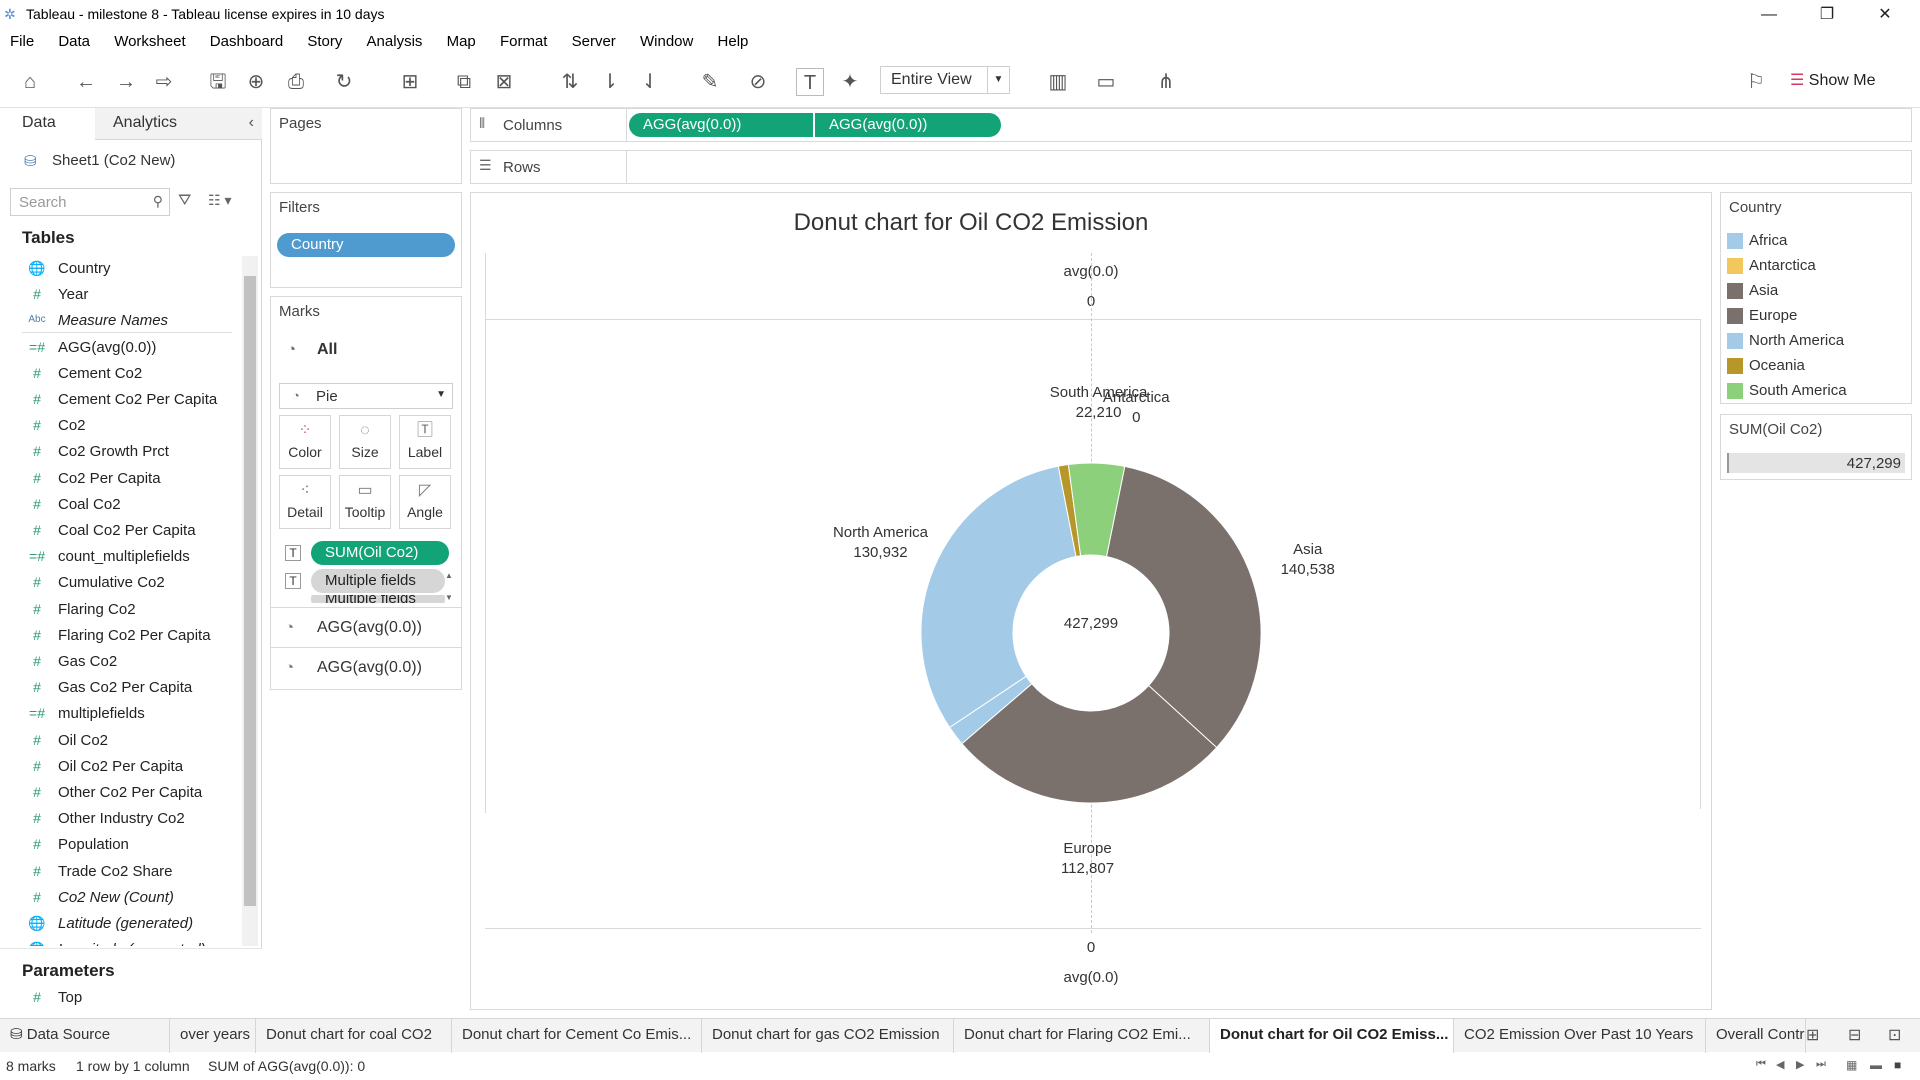 Image resolution: width=1920 pixels, height=1080 pixels. Describe the element at coordinates (1885, 15) in the screenshot. I see `close-button: ✕` at that location.